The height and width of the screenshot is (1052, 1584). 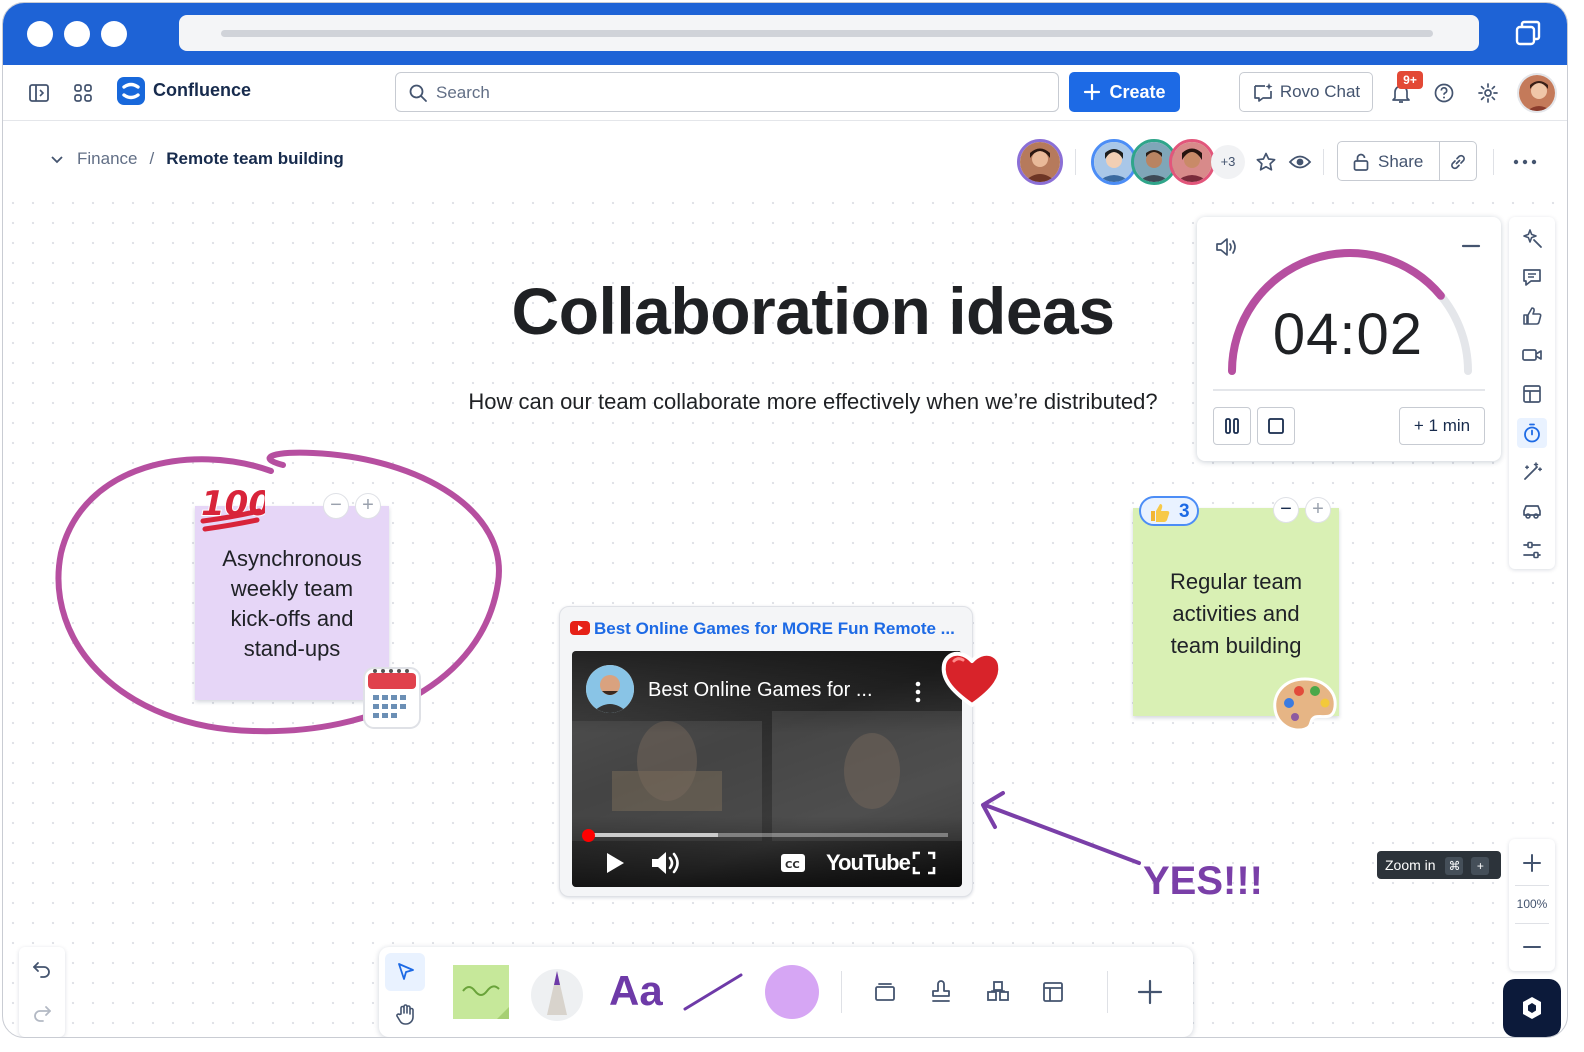 I want to click on thumbs-up-reaction: 3, so click(x=1169, y=511).